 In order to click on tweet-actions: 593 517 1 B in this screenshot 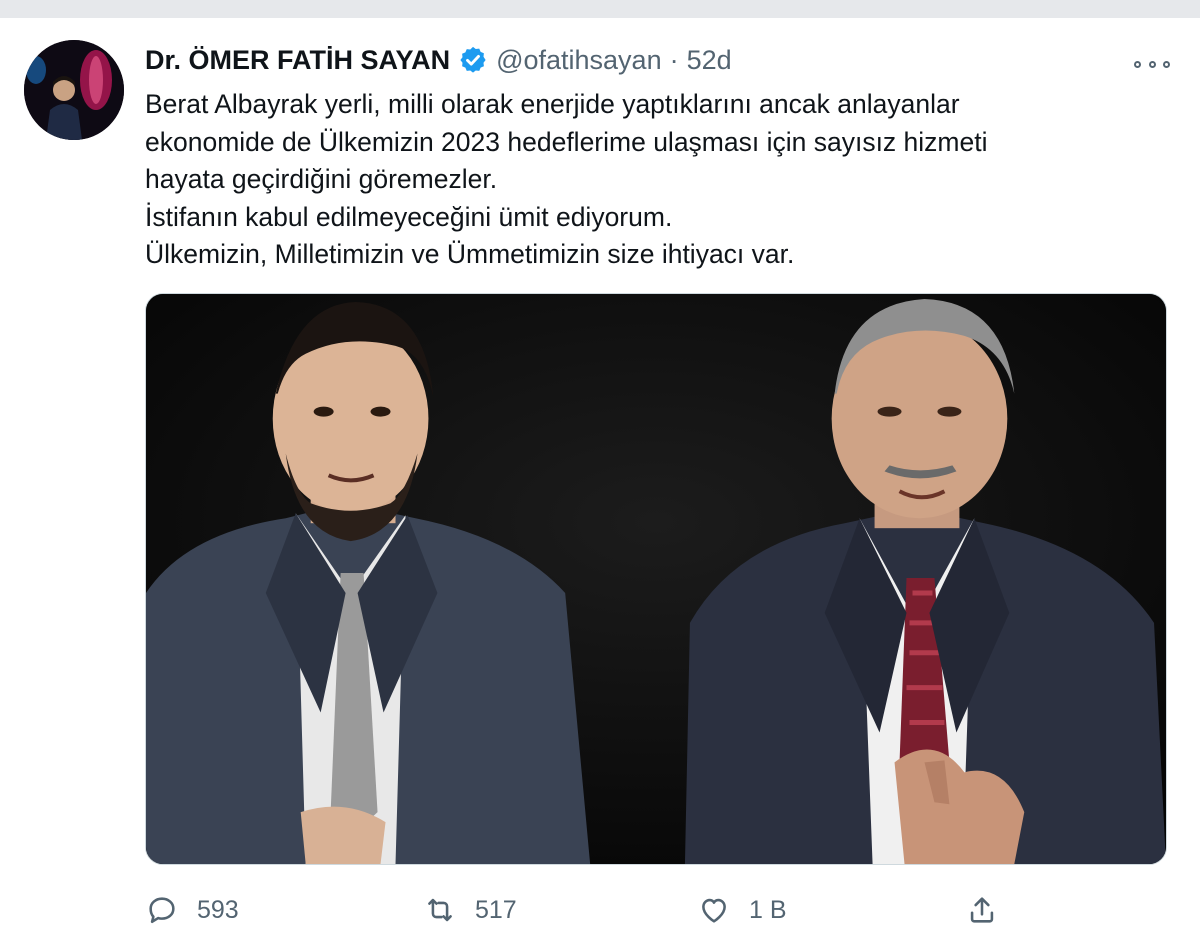, I will do `click(580, 910)`.